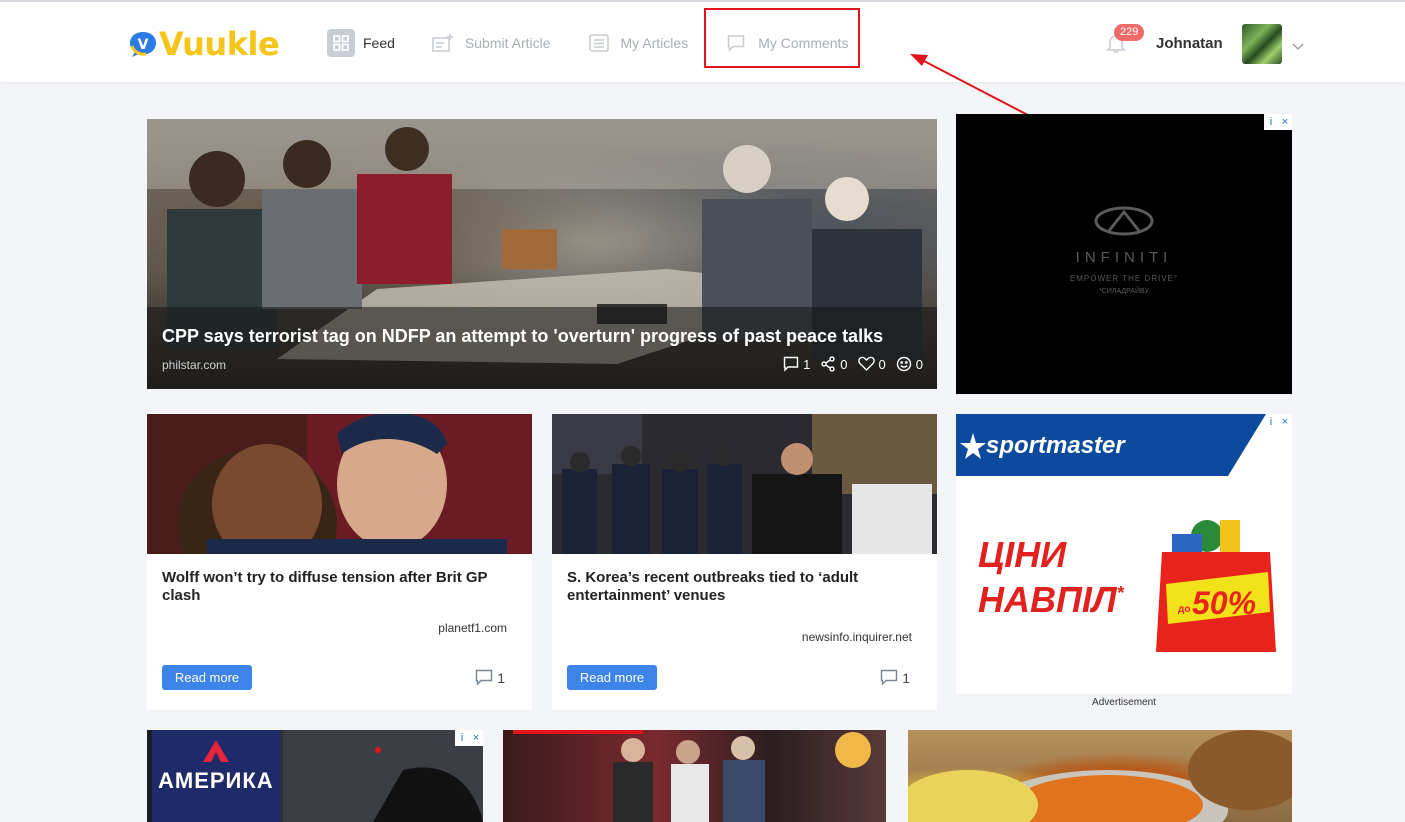 This screenshot has height=822, width=1405. I want to click on infiniti-brand: INFINITI EMPOWER THE DRIVE° *СИЛАДРАЙВУ, so click(1124, 250).